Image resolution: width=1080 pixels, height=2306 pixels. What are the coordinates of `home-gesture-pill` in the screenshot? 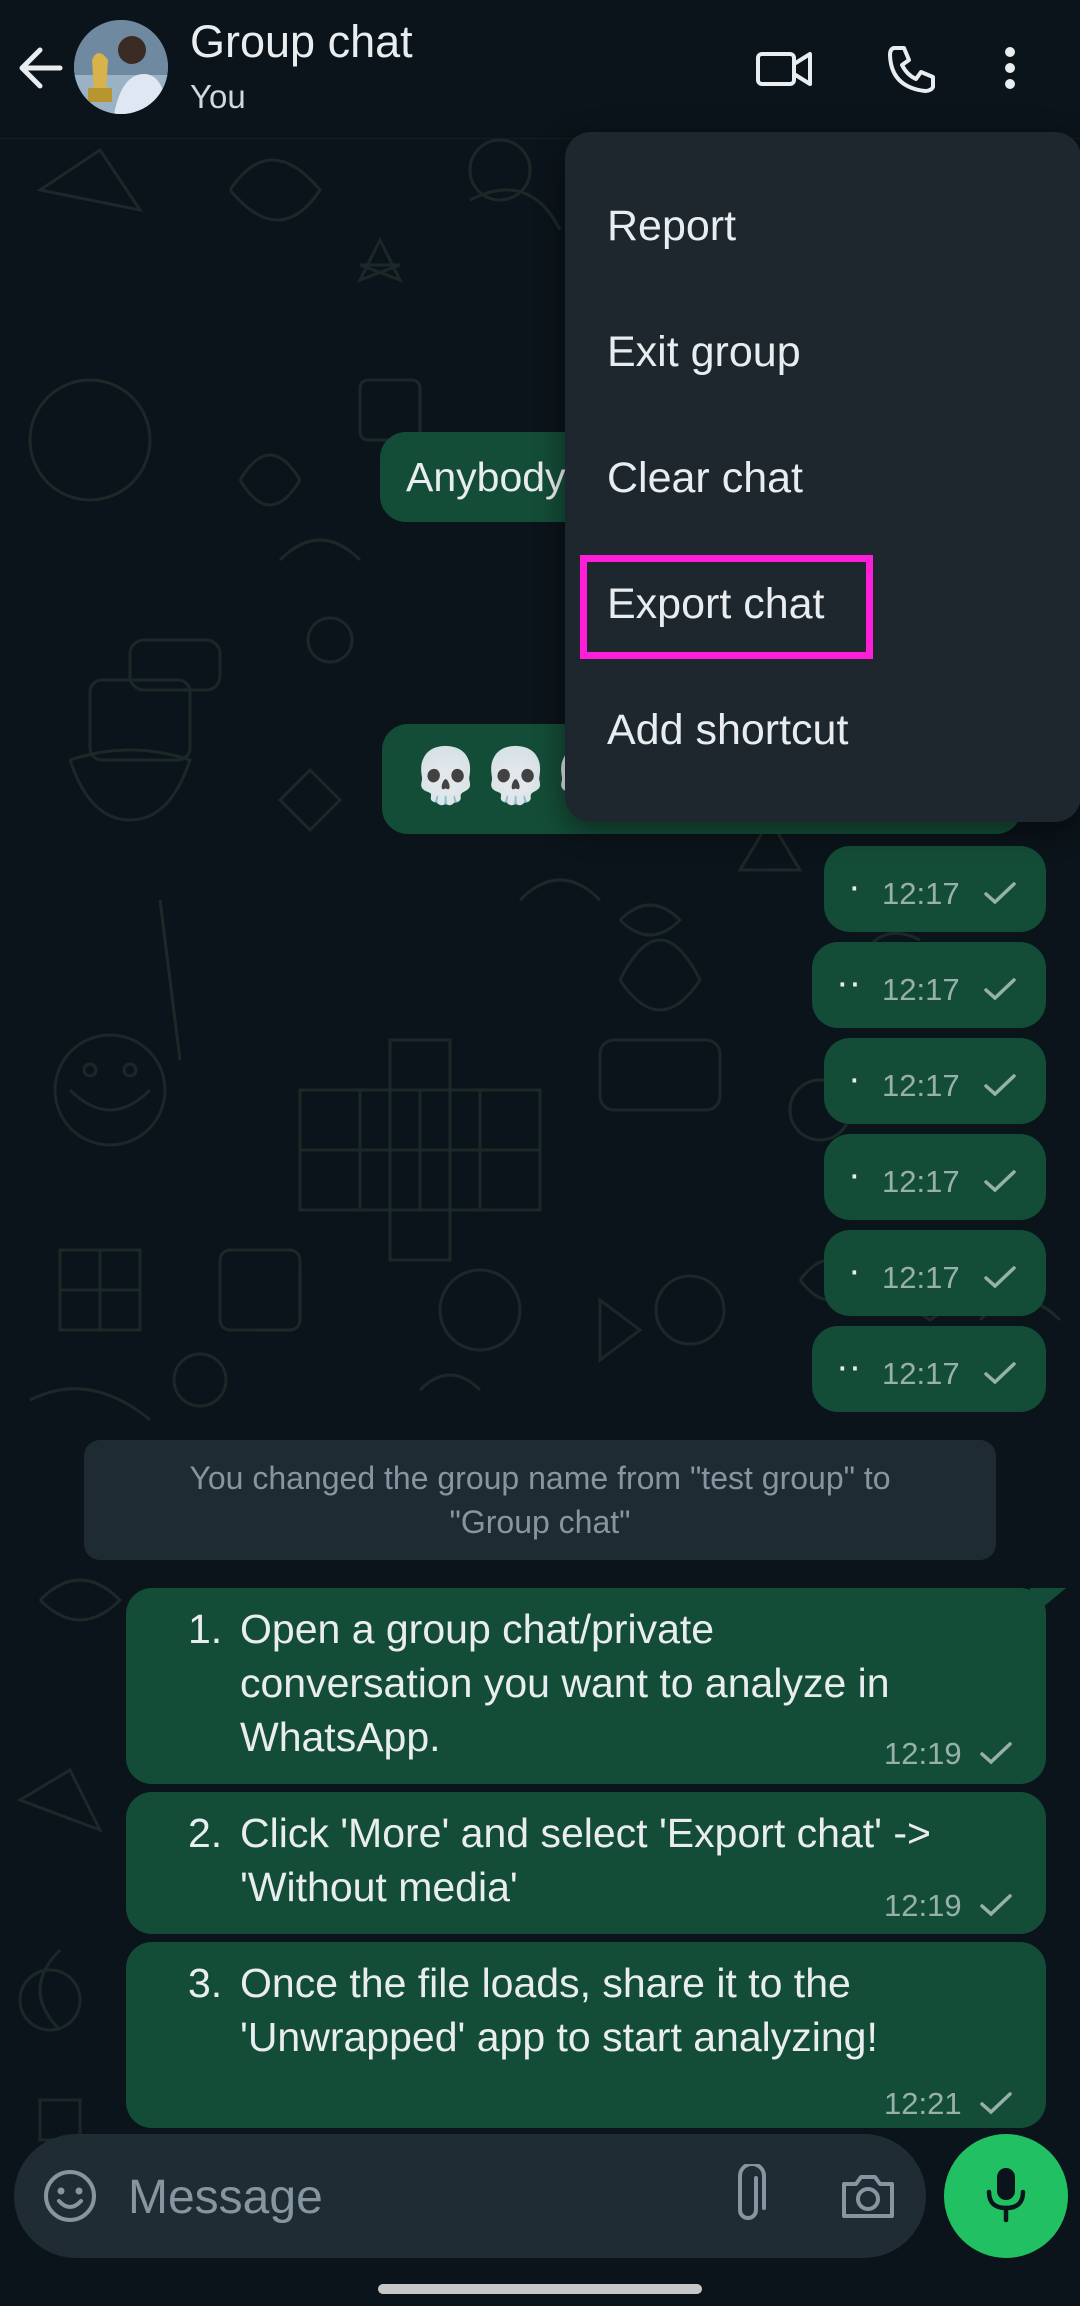 It's located at (540, 2289).